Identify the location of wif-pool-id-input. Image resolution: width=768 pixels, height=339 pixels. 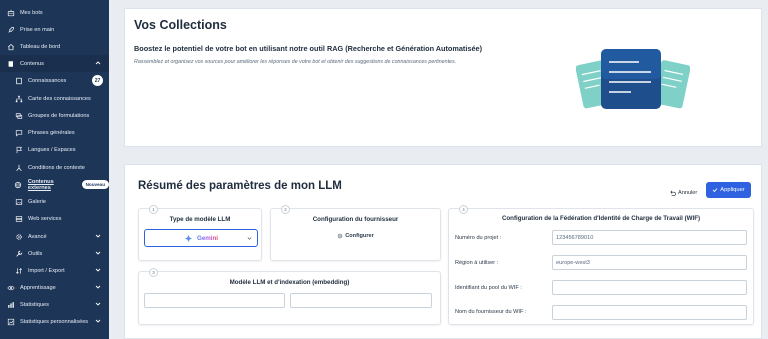
(649, 287).